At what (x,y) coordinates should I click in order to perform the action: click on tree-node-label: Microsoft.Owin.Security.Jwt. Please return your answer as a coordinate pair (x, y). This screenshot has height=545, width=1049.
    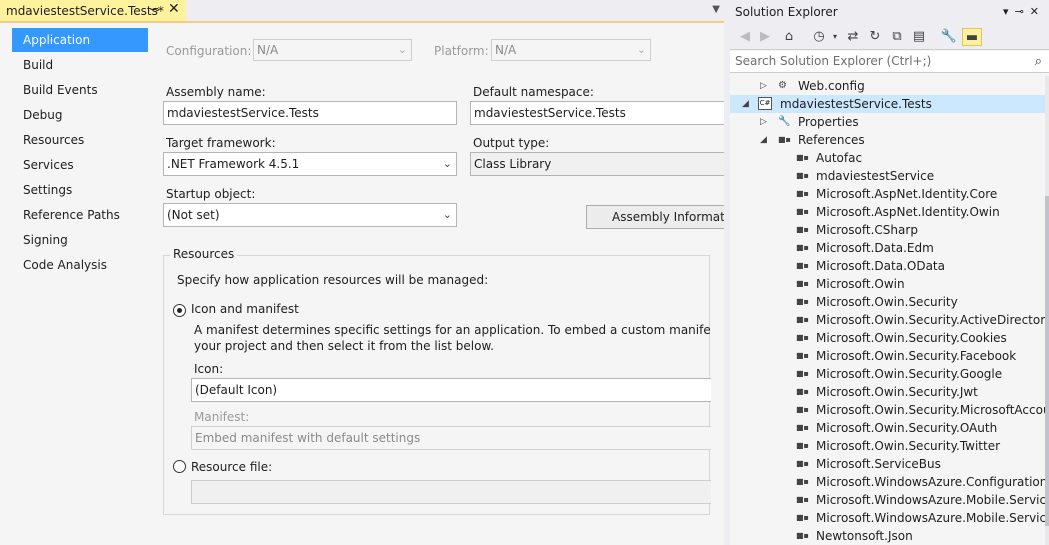
    Looking at the image, I should click on (897, 392).